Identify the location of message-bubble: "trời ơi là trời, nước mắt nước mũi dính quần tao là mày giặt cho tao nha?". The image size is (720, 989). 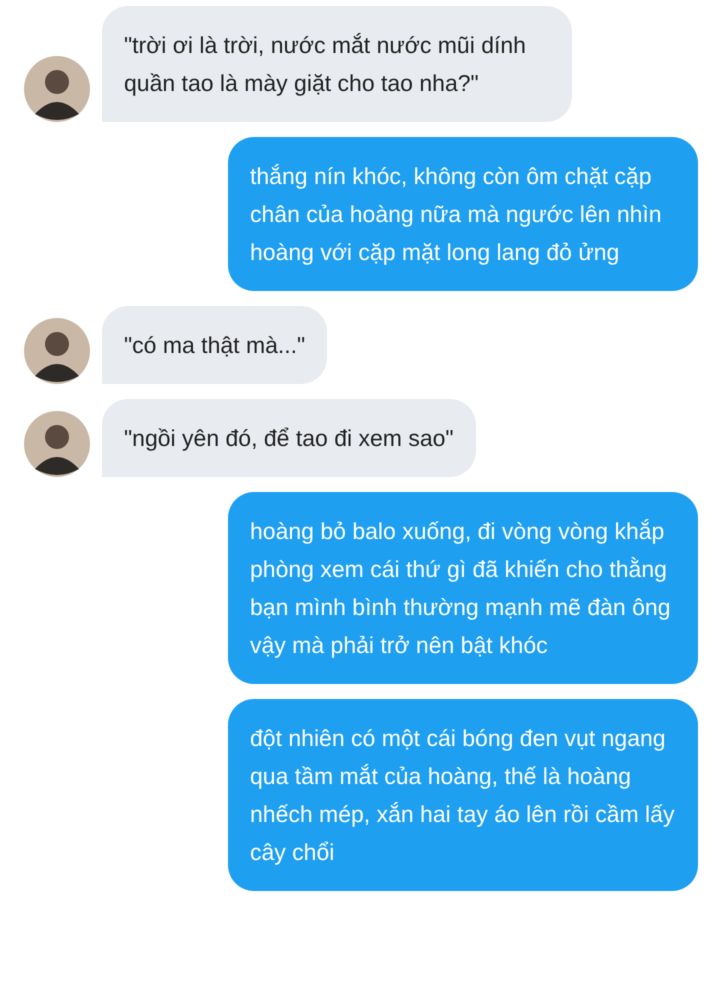
(337, 64).